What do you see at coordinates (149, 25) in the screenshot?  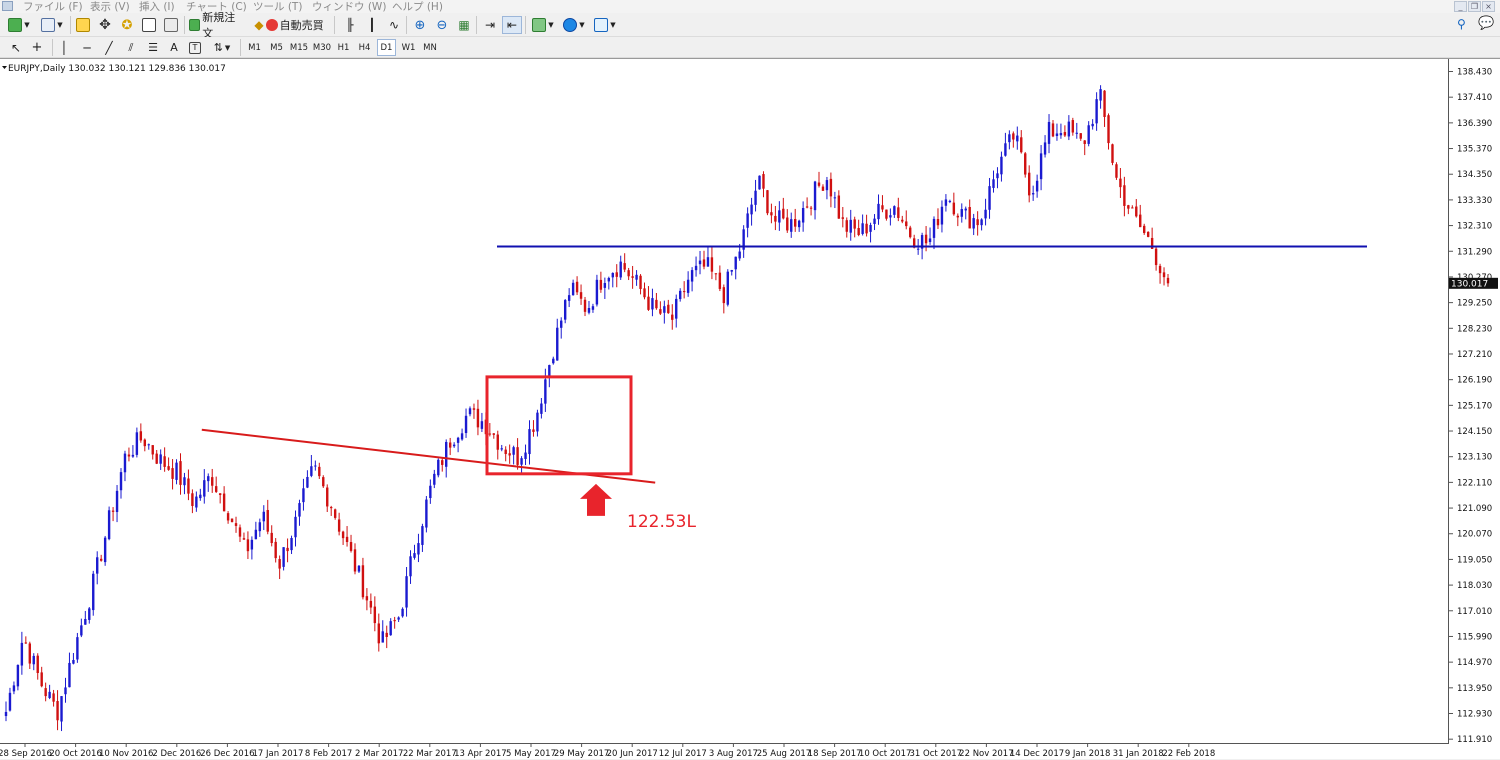 I see `terminal-button` at bounding box center [149, 25].